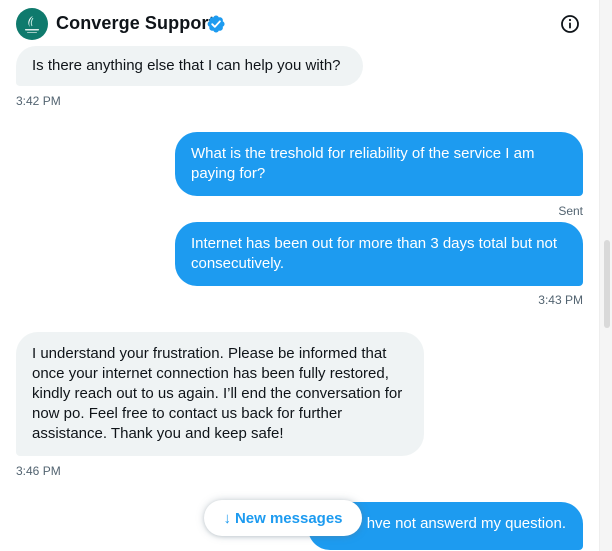 This screenshot has width=612, height=551. Describe the element at coordinates (227, 518) in the screenshot. I see `arrow-down-icon: ↓` at that location.